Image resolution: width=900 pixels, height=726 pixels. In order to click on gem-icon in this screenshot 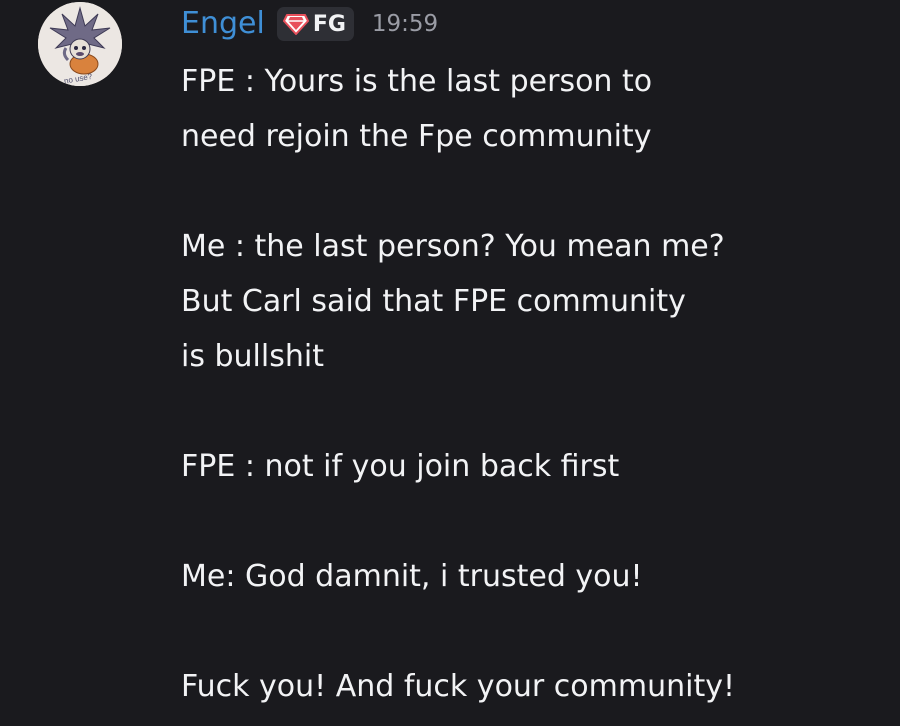, I will do `click(295, 24)`.